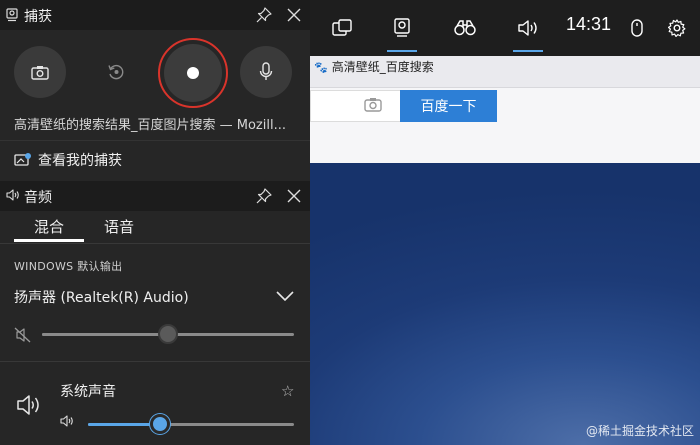  What do you see at coordinates (101, 297) in the screenshot?
I see `output-device-select: 扬声器 (Realtek(R) Audio)` at bounding box center [101, 297].